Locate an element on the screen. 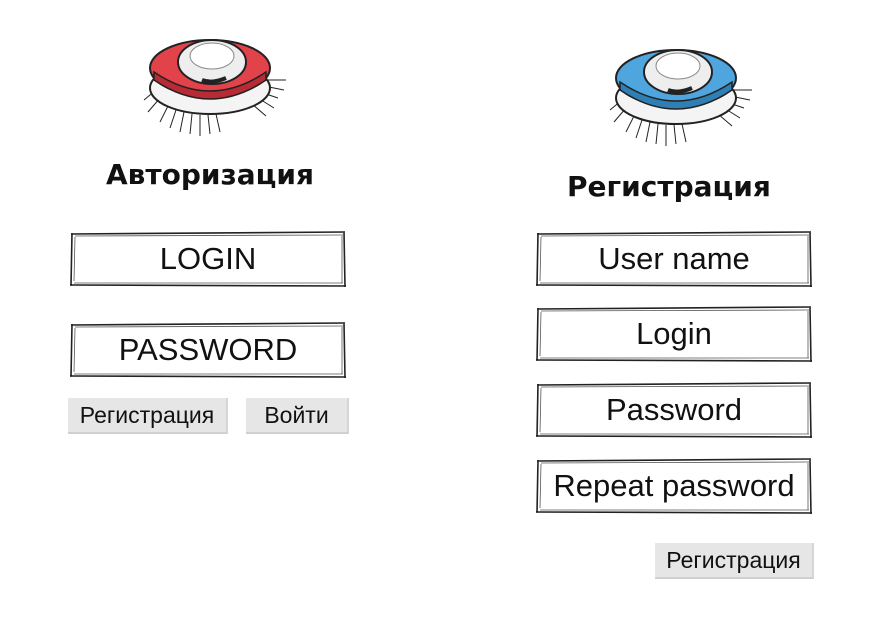 The width and height of the screenshot is (869, 632). password-field-wrapper is located at coordinates (208, 350).